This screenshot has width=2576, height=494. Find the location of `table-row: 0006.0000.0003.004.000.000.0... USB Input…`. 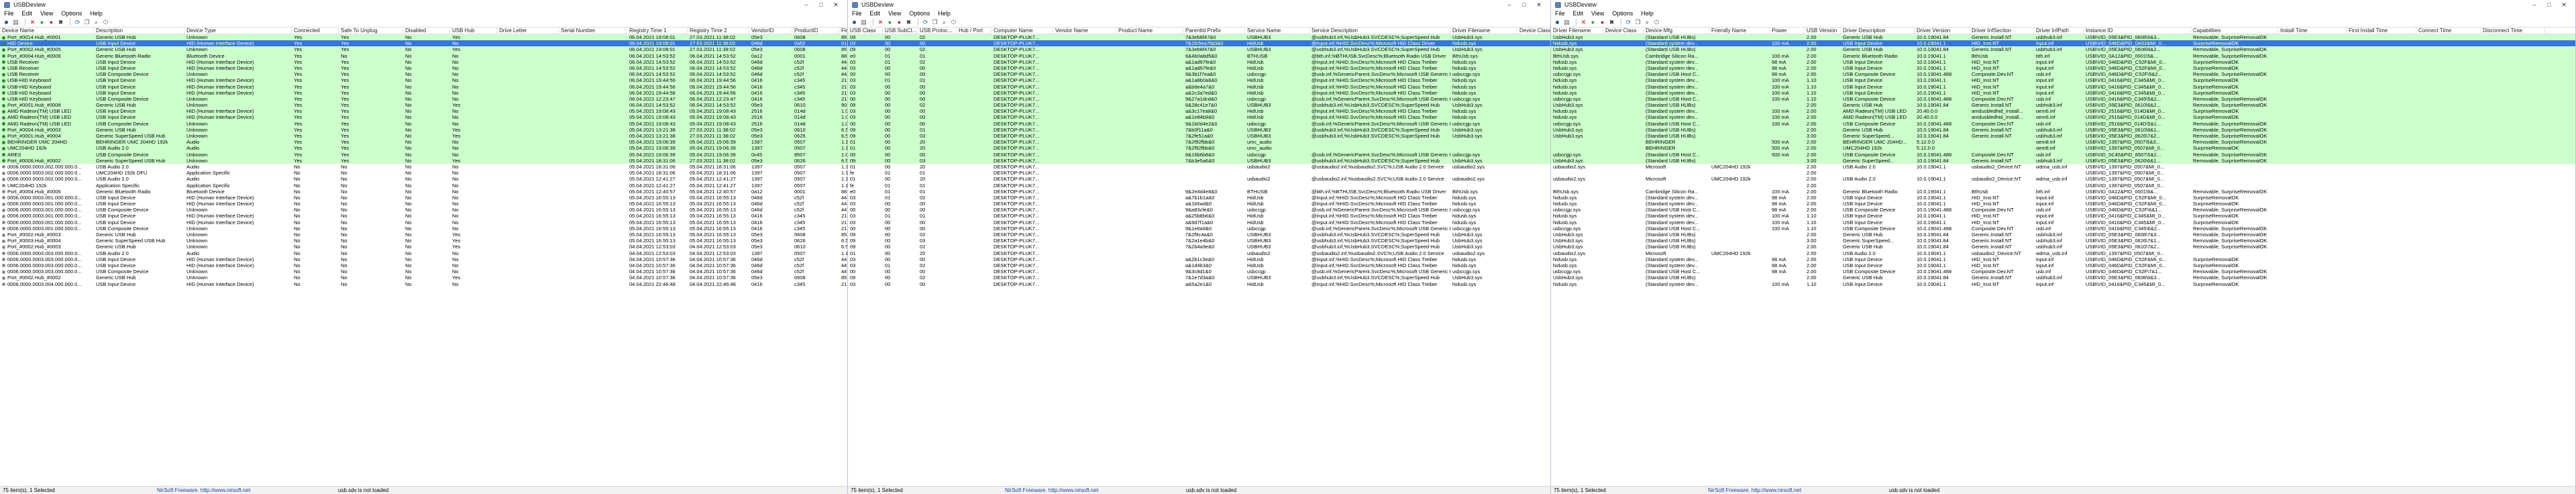

table-row: 0006.0000.0003.004.000.000.0... USB Input… is located at coordinates (423, 284).